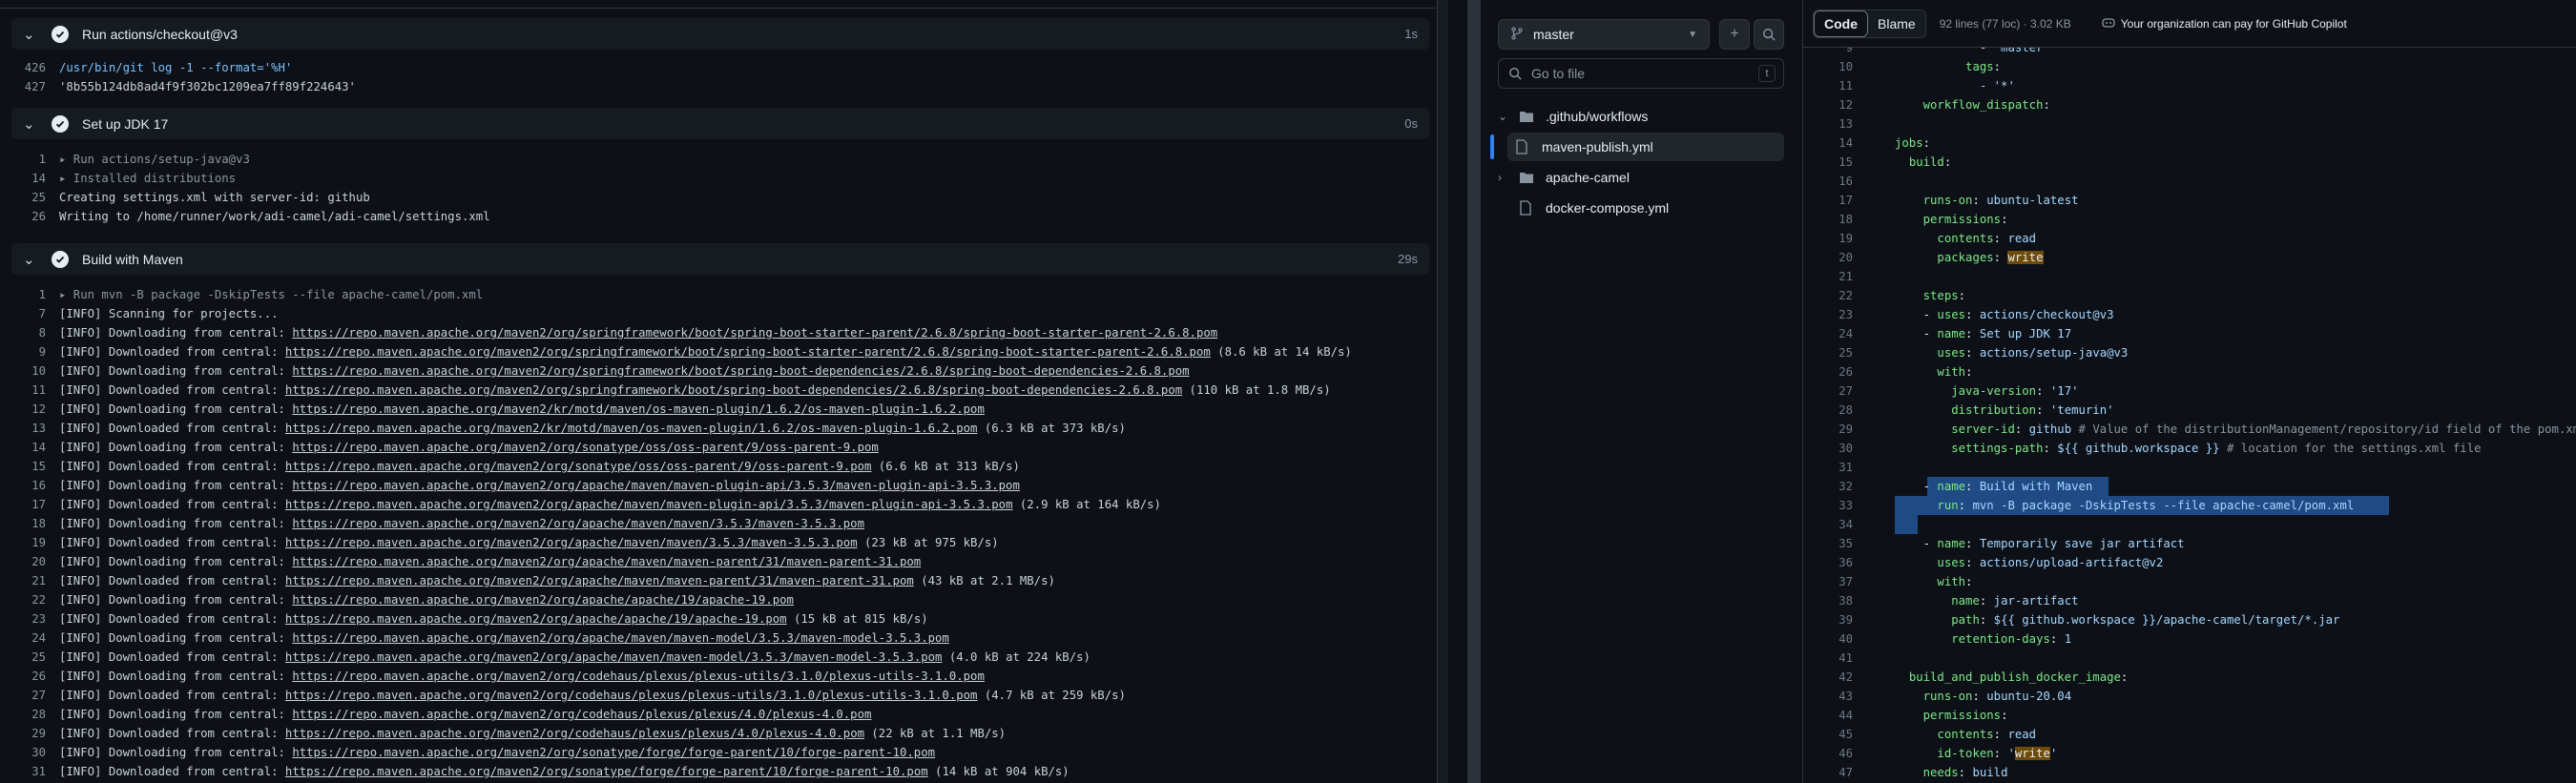 The height and width of the screenshot is (783, 2576). I want to click on step-header: ⌄ Run actions/checkout@v3 1s, so click(720, 34).